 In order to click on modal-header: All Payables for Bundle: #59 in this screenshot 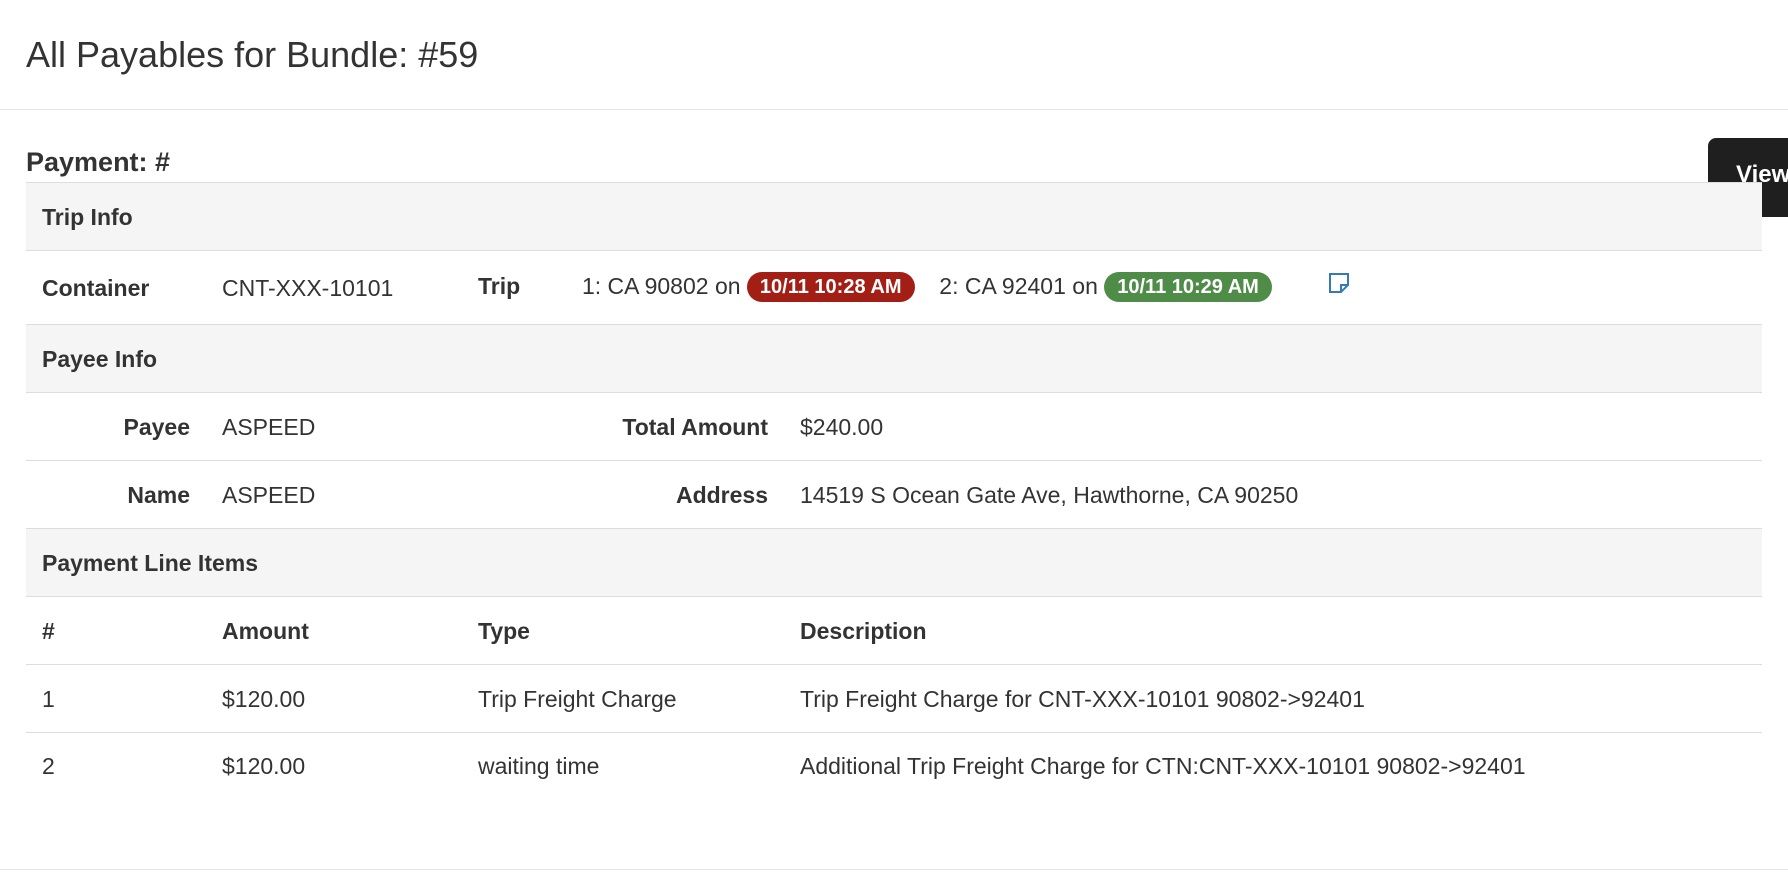, I will do `click(894, 55)`.